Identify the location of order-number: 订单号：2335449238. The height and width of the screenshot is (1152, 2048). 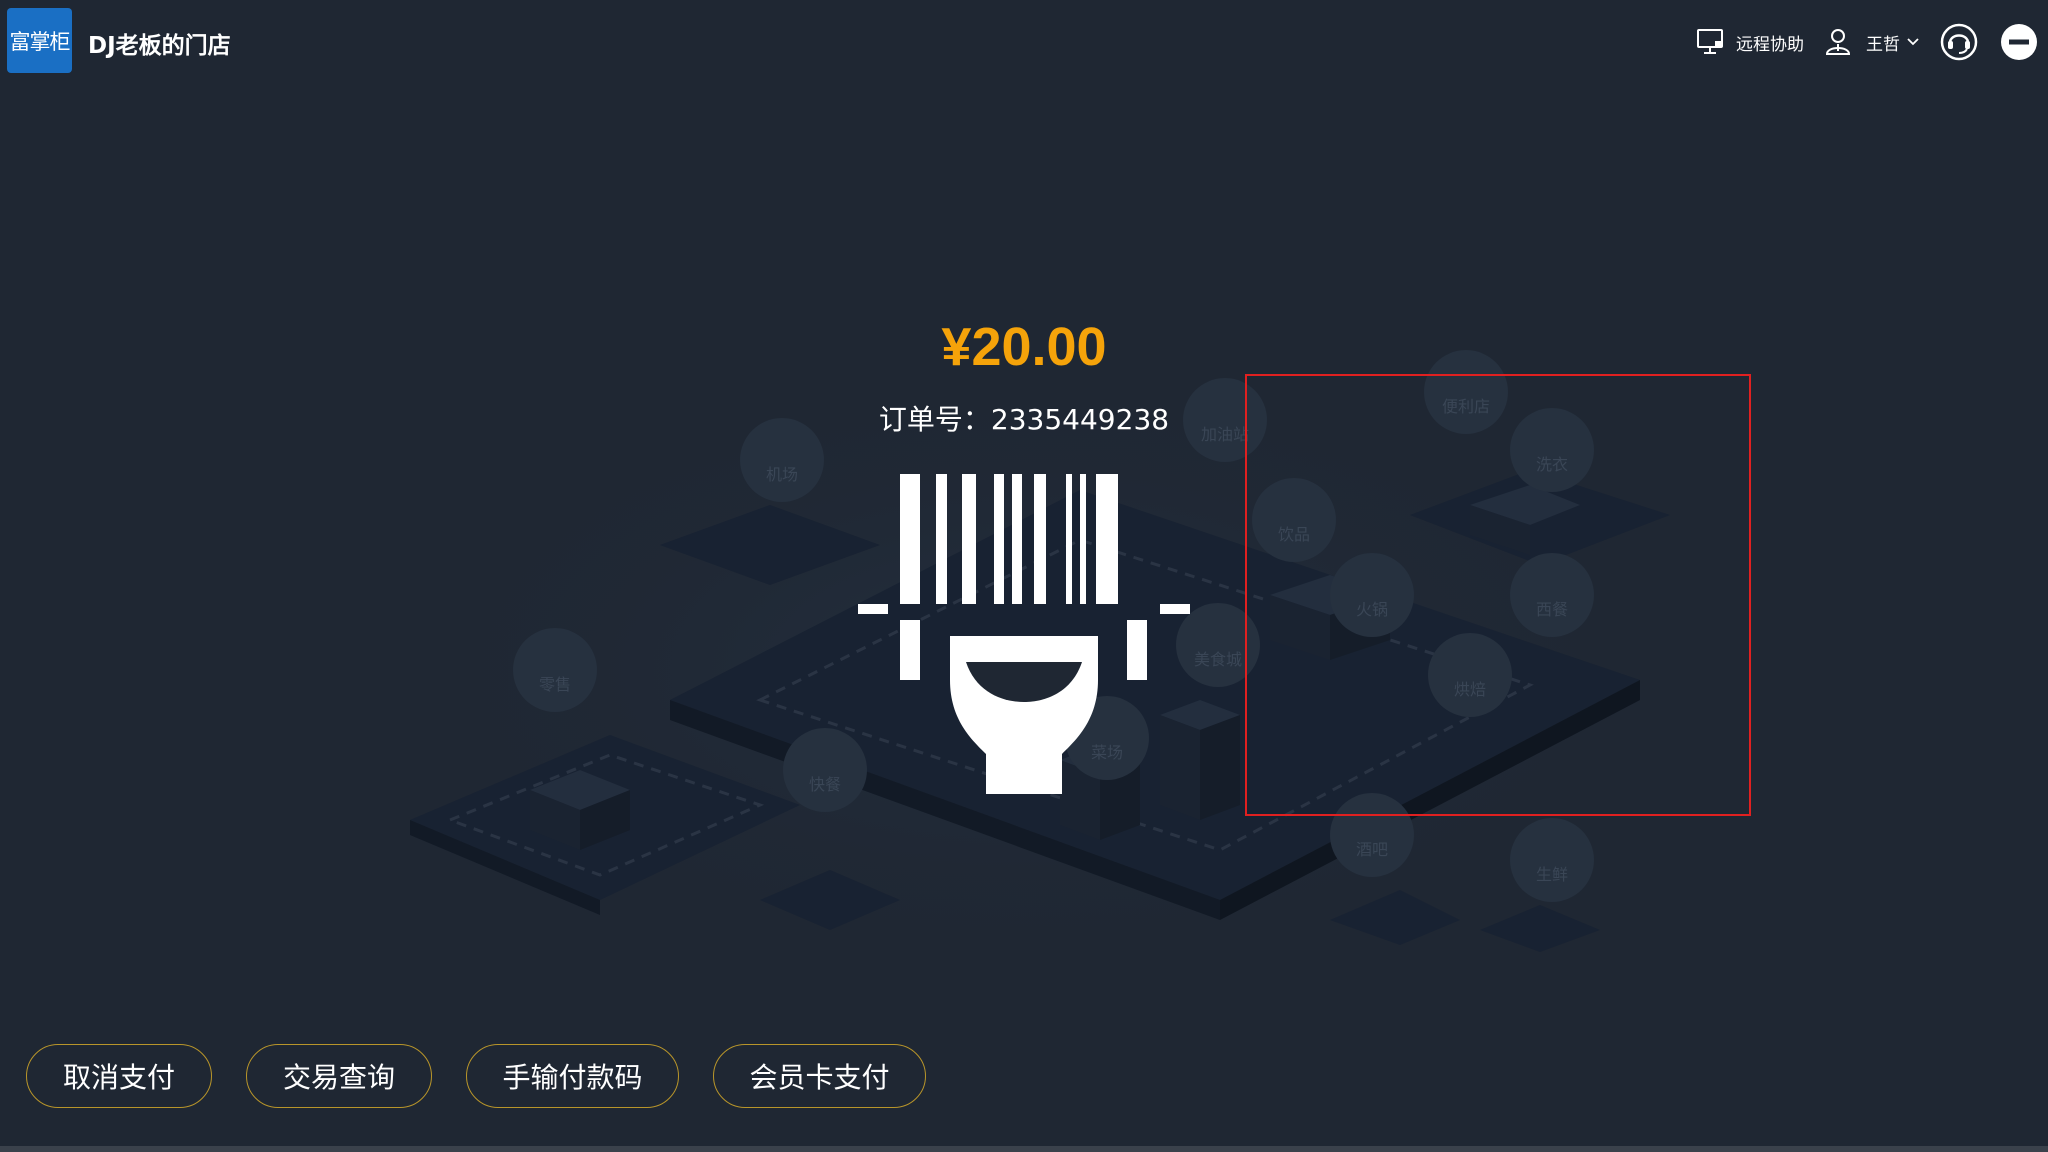
(1024, 419).